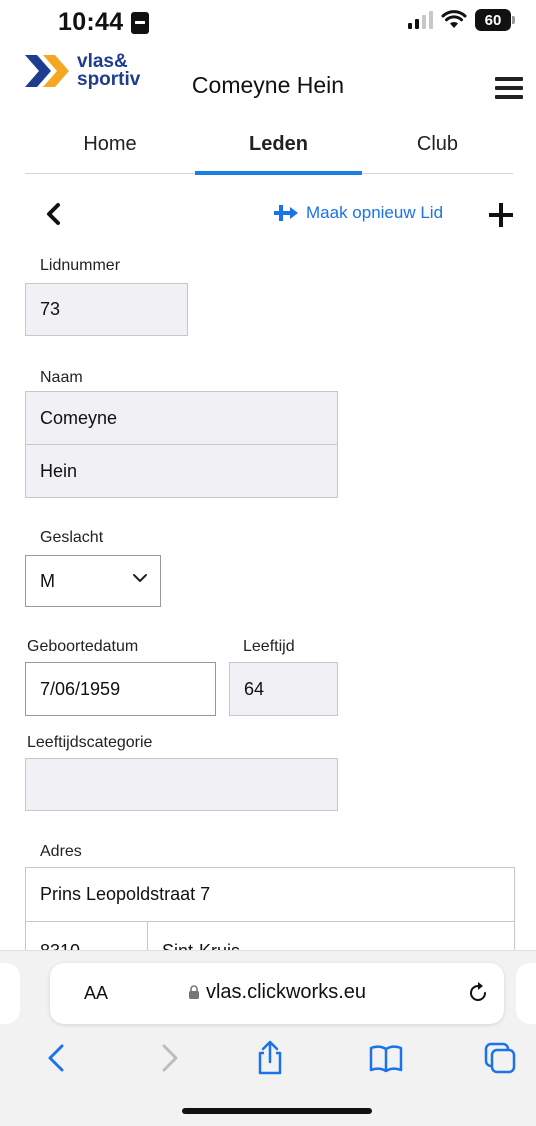 This screenshot has width=536, height=1126. Describe the element at coordinates (106, 309) in the screenshot. I see `lidnummer-field: 73` at that location.